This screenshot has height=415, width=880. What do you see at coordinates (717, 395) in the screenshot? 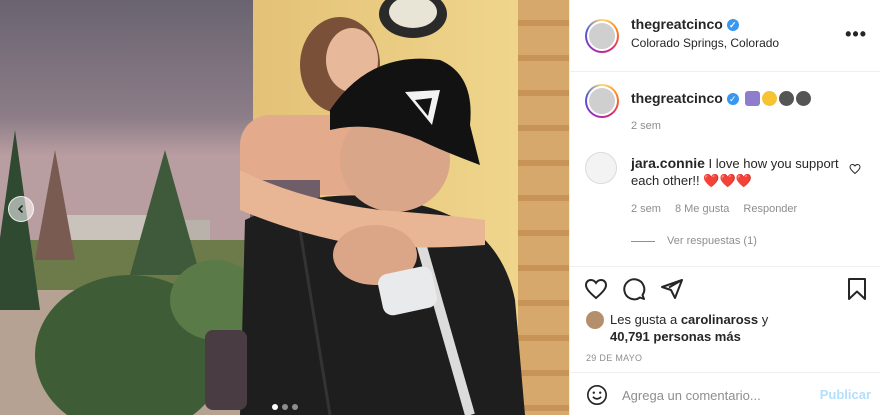
I see `comment-input` at bounding box center [717, 395].